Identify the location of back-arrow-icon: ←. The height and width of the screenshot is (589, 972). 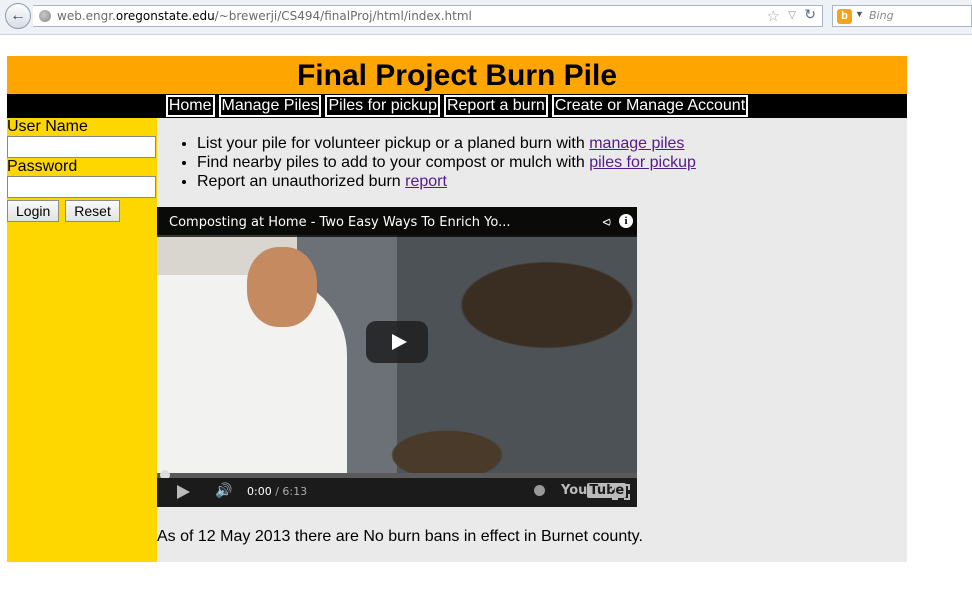
(18, 16).